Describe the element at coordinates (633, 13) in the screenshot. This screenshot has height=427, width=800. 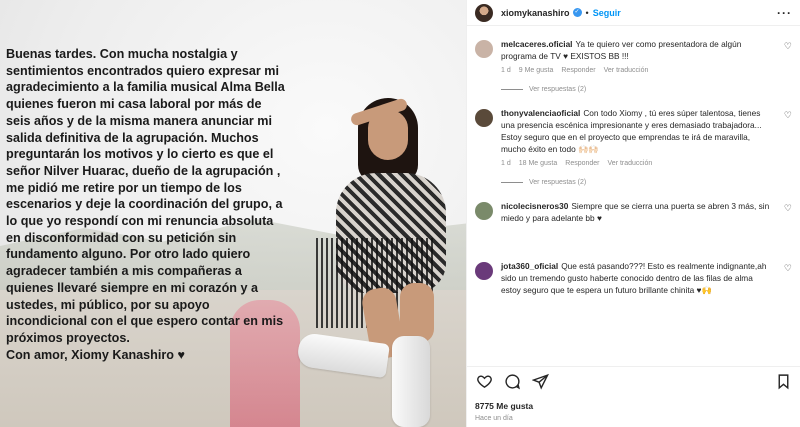
I see `post-header: xiomykanashiro ✓ • Seguir ···` at that location.